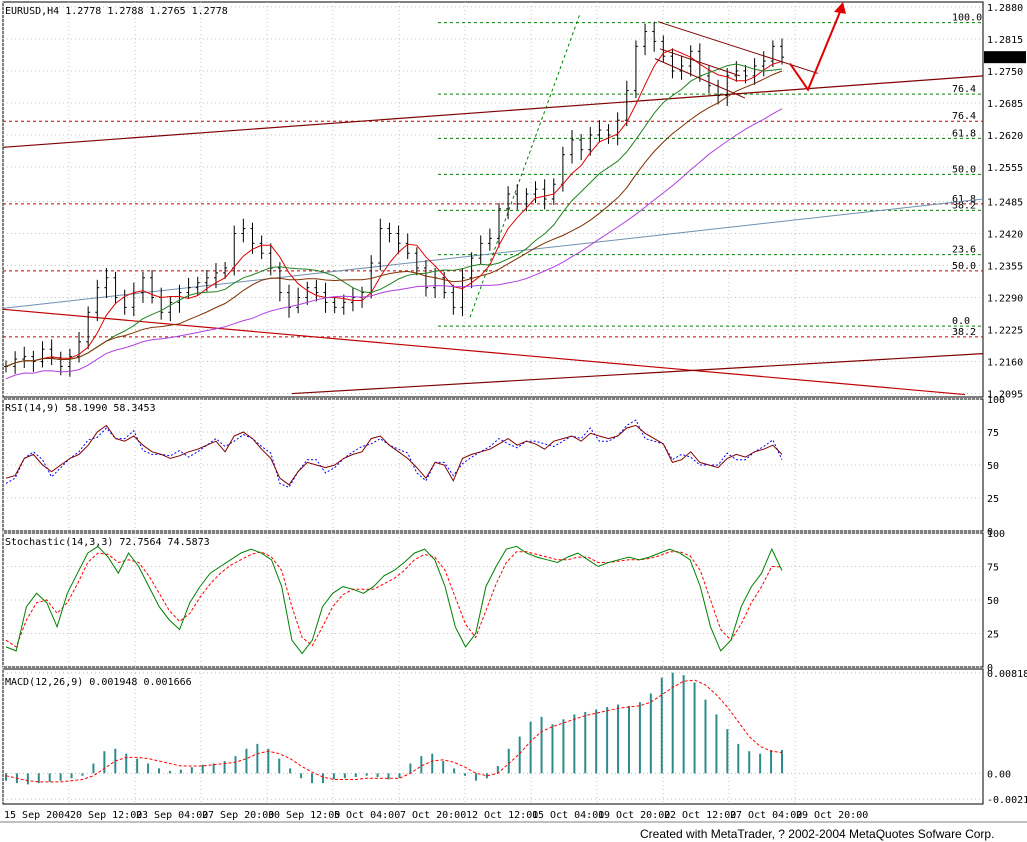 Image resolution: width=1027 pixels, height=842 pixels. I want to click on macd-tick-label: 0.00818, so click(1007, 674).